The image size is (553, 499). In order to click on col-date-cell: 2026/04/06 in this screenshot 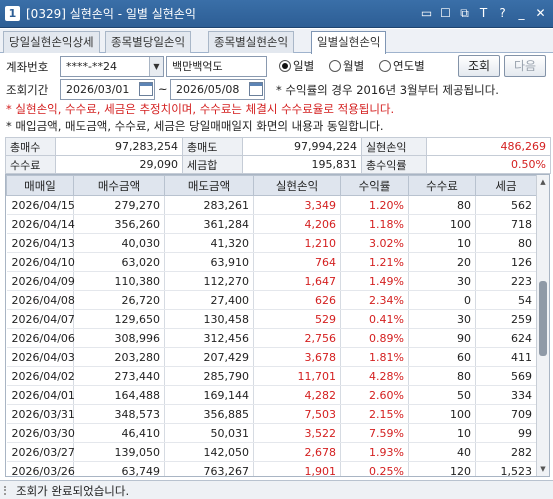, I will do `click(40, 338)`.